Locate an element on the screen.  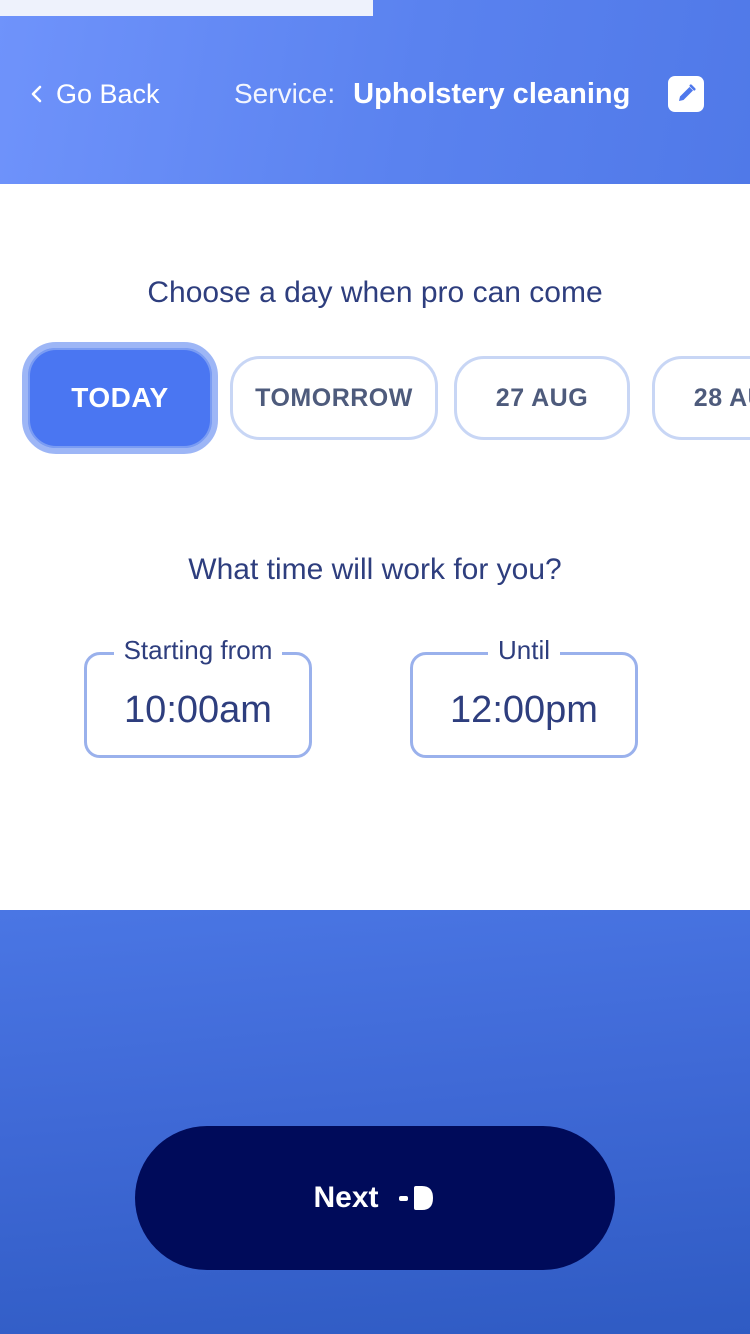
end-time-label: Until is located at coordinates (523, 650).